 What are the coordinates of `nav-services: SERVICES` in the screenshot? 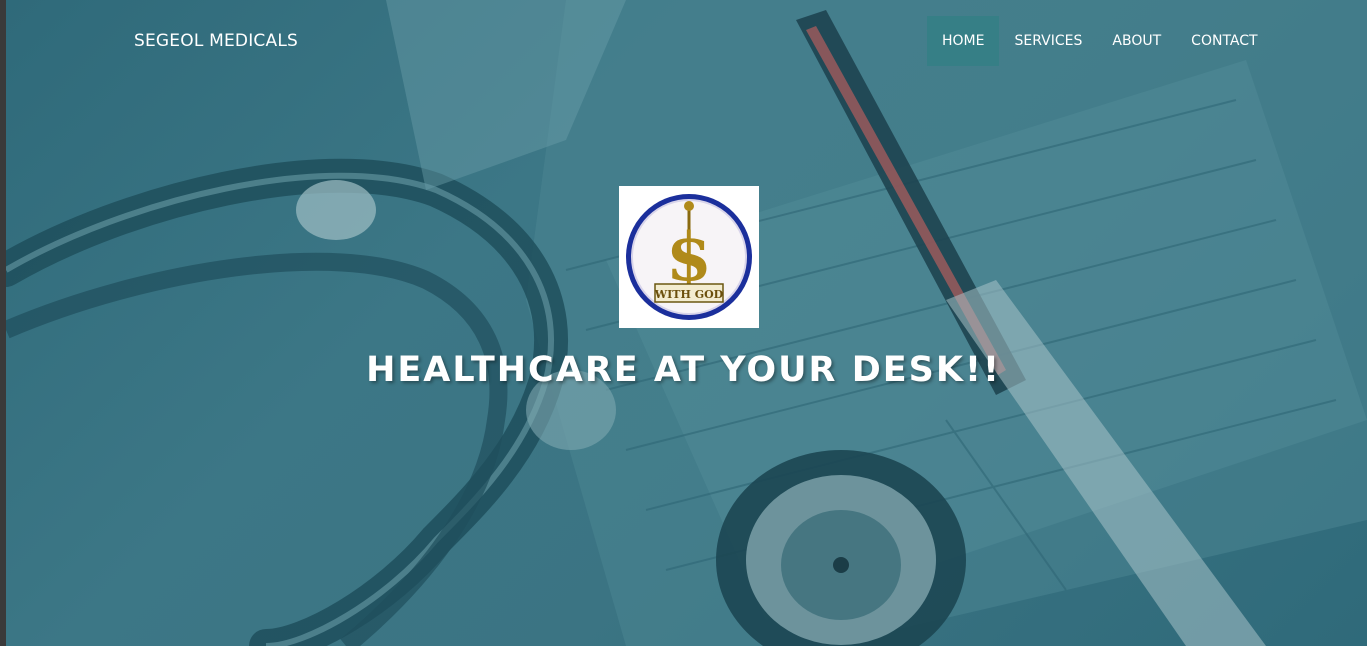 It's located at (1048, 41).